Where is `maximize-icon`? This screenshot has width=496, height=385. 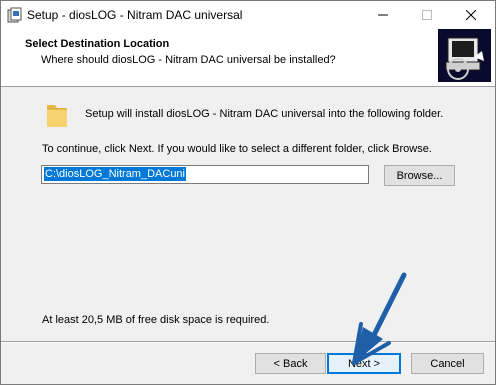 maximize-icon is located at coordinates (427, 15).